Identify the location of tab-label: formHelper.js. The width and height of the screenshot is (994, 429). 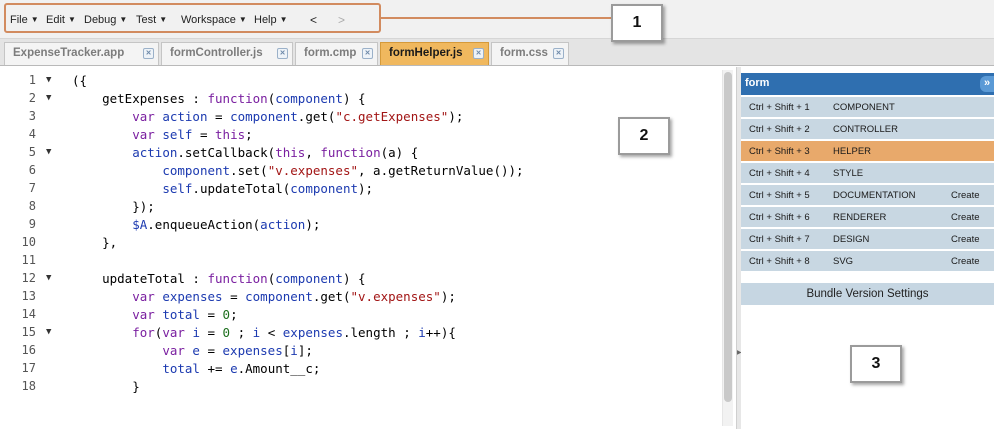
(426, 53).